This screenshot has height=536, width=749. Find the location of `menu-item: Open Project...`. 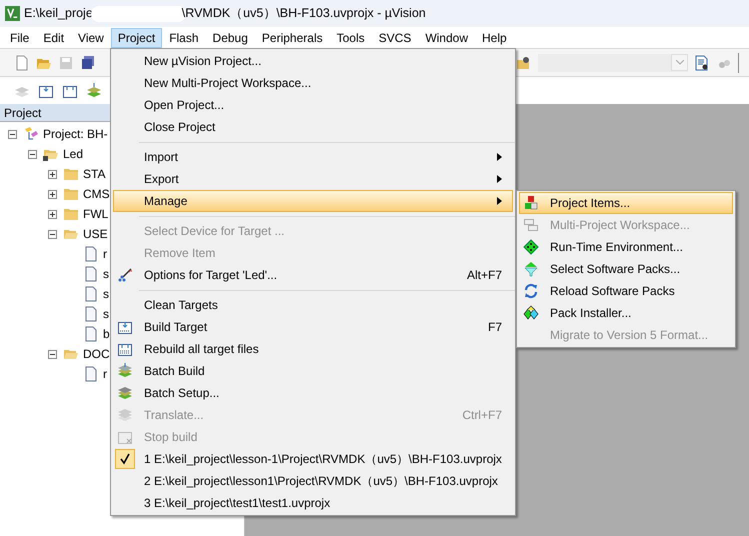

menu-item: Open Project... is located at coordinates (313, 105).